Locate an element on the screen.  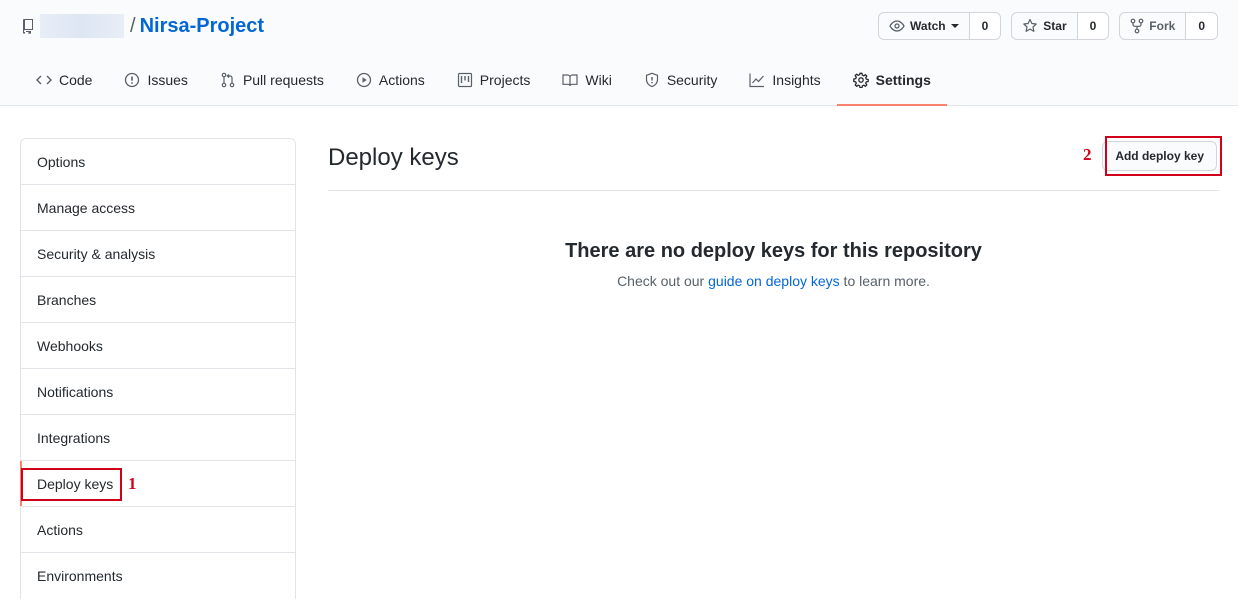
annotation-box-add-deploy-key is located at coordinates (1163, 156).